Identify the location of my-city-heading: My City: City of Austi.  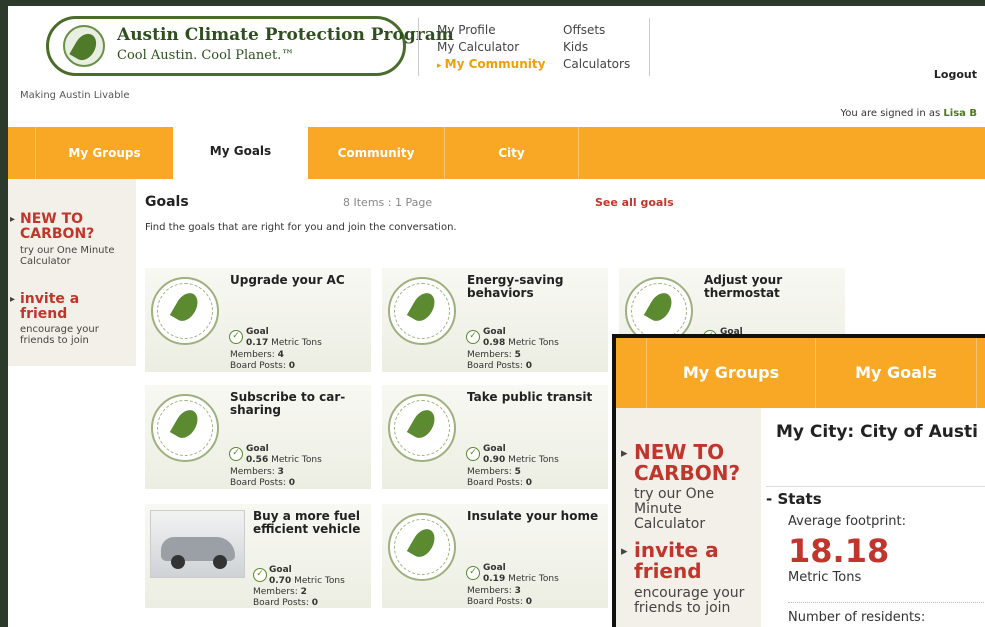
(877, 432).